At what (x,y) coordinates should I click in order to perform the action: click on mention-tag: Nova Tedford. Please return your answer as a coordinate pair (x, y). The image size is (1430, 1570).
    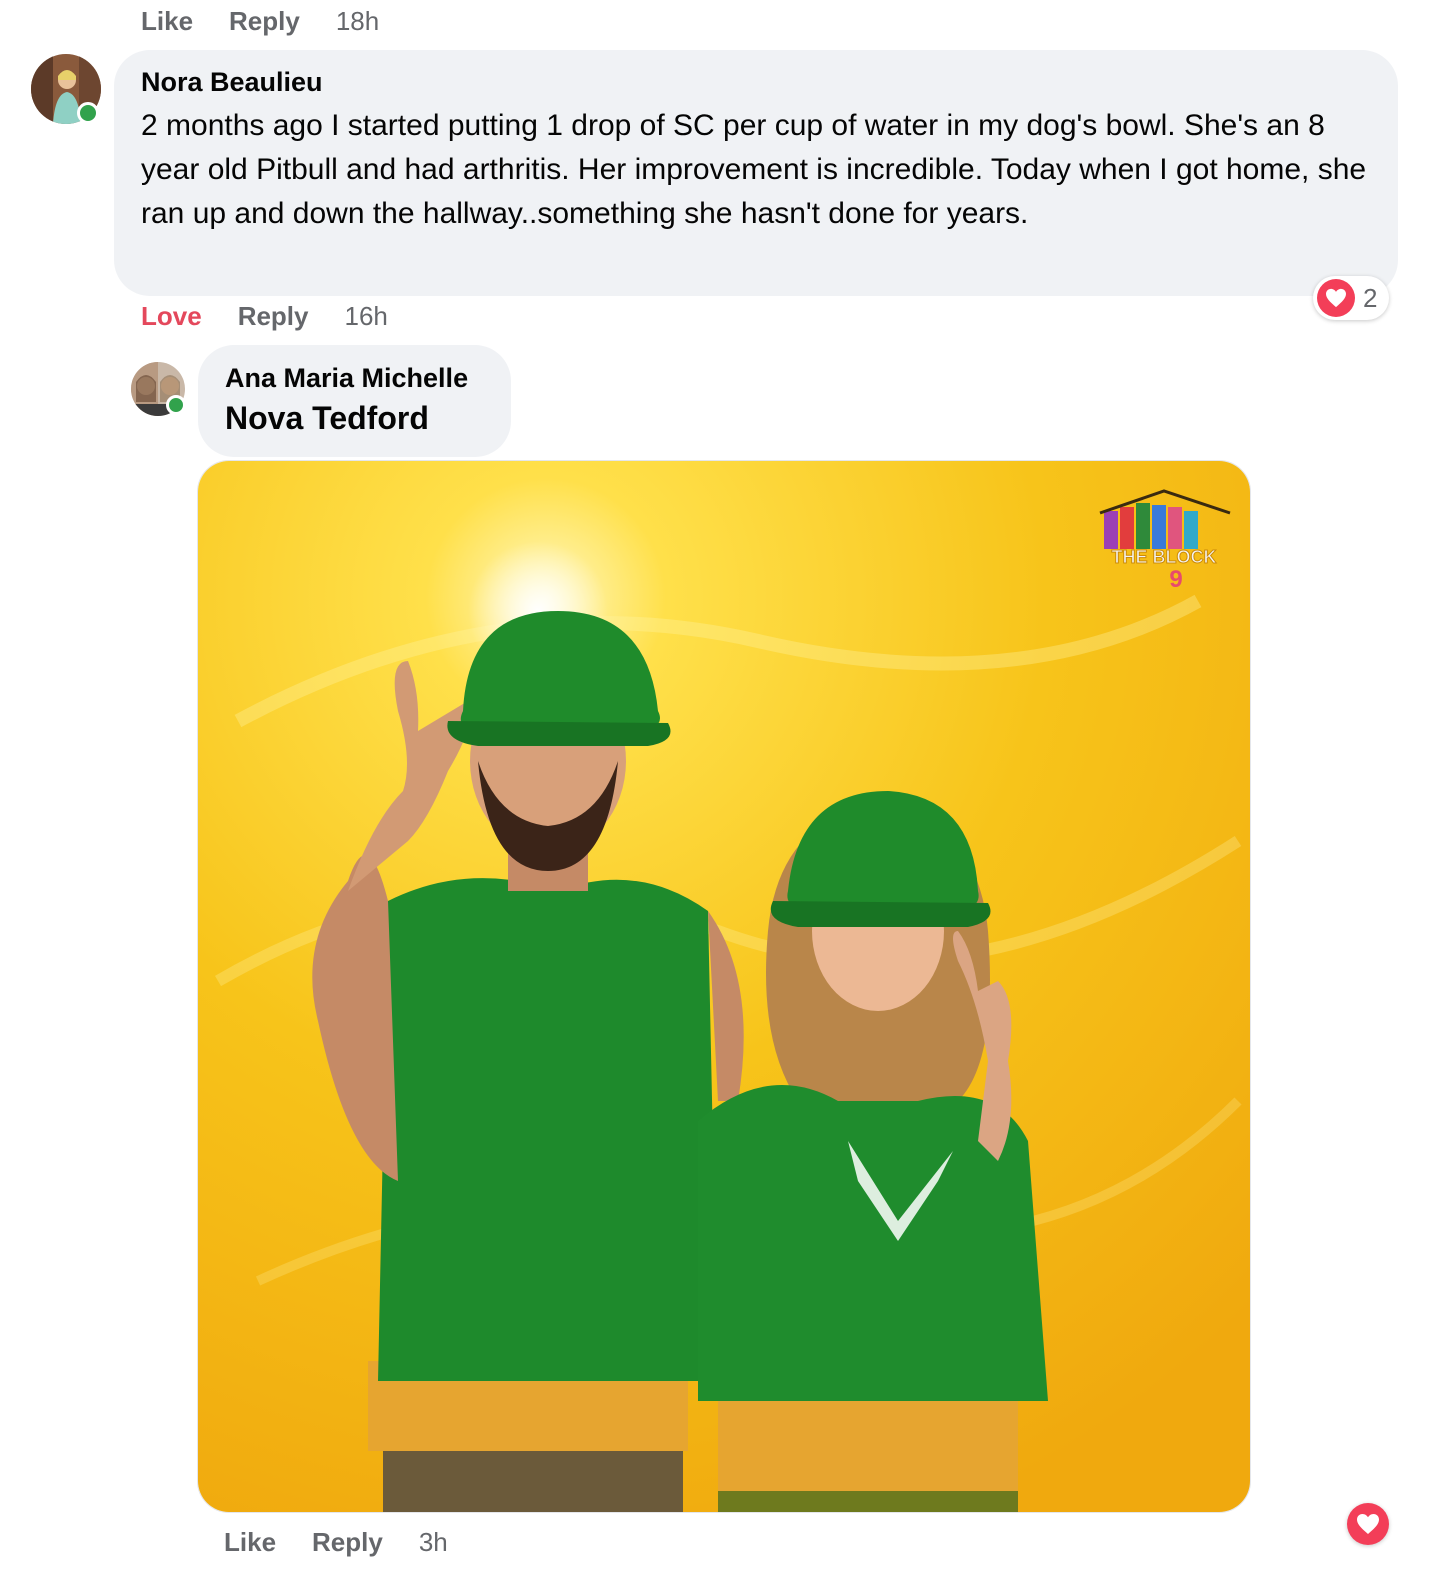
    Looking at the image, I should click on (355, 418).